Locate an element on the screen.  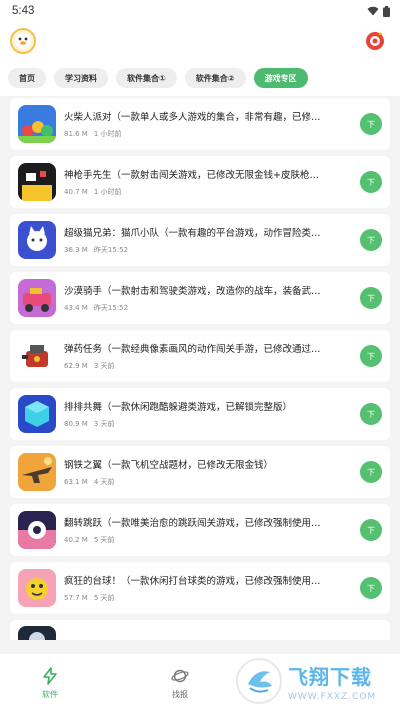
list-item: 翻转跳跃（一款唯美治愈的跳跃闯关游戏，已修改强制使用… 40.2 M 5 天前 下 is located at coordinates (200, 530).